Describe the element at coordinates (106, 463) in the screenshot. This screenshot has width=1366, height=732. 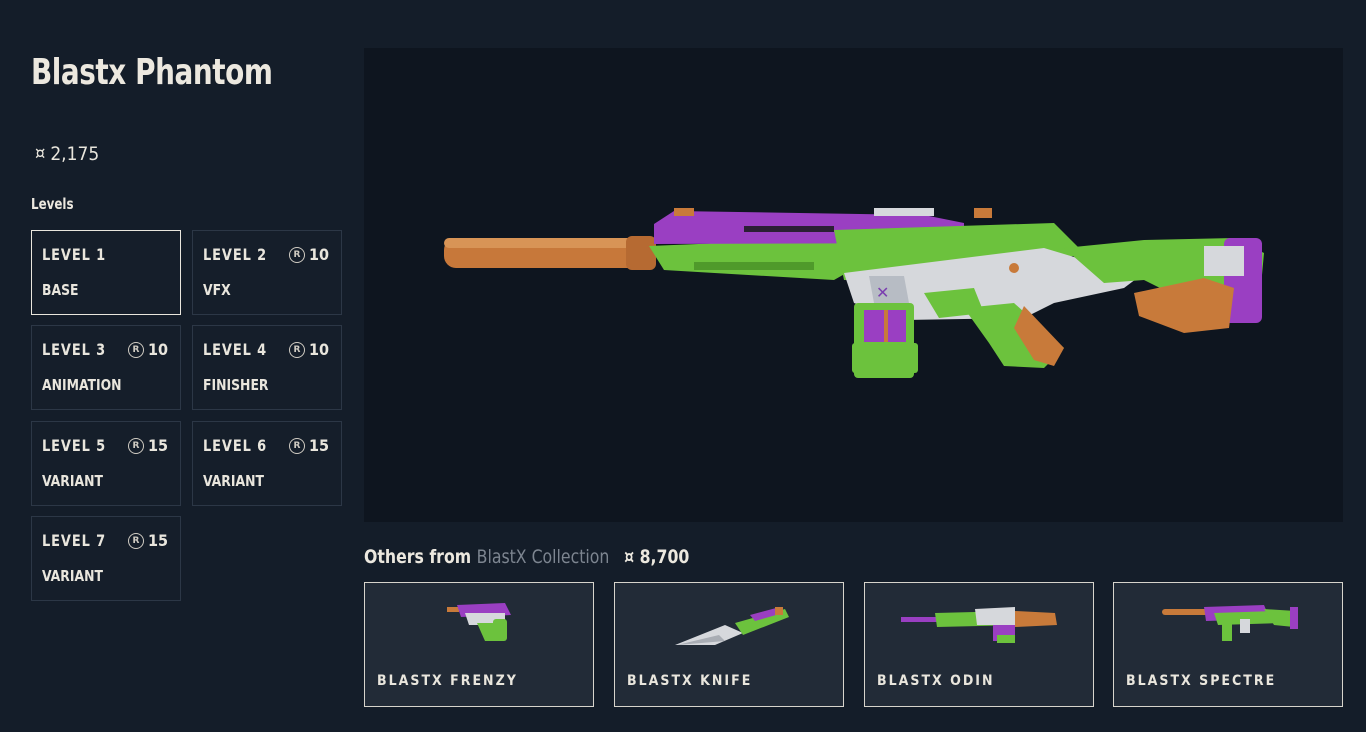
I see `level-card-5: LEVEL 5 R 15 VARIANT` at that location.